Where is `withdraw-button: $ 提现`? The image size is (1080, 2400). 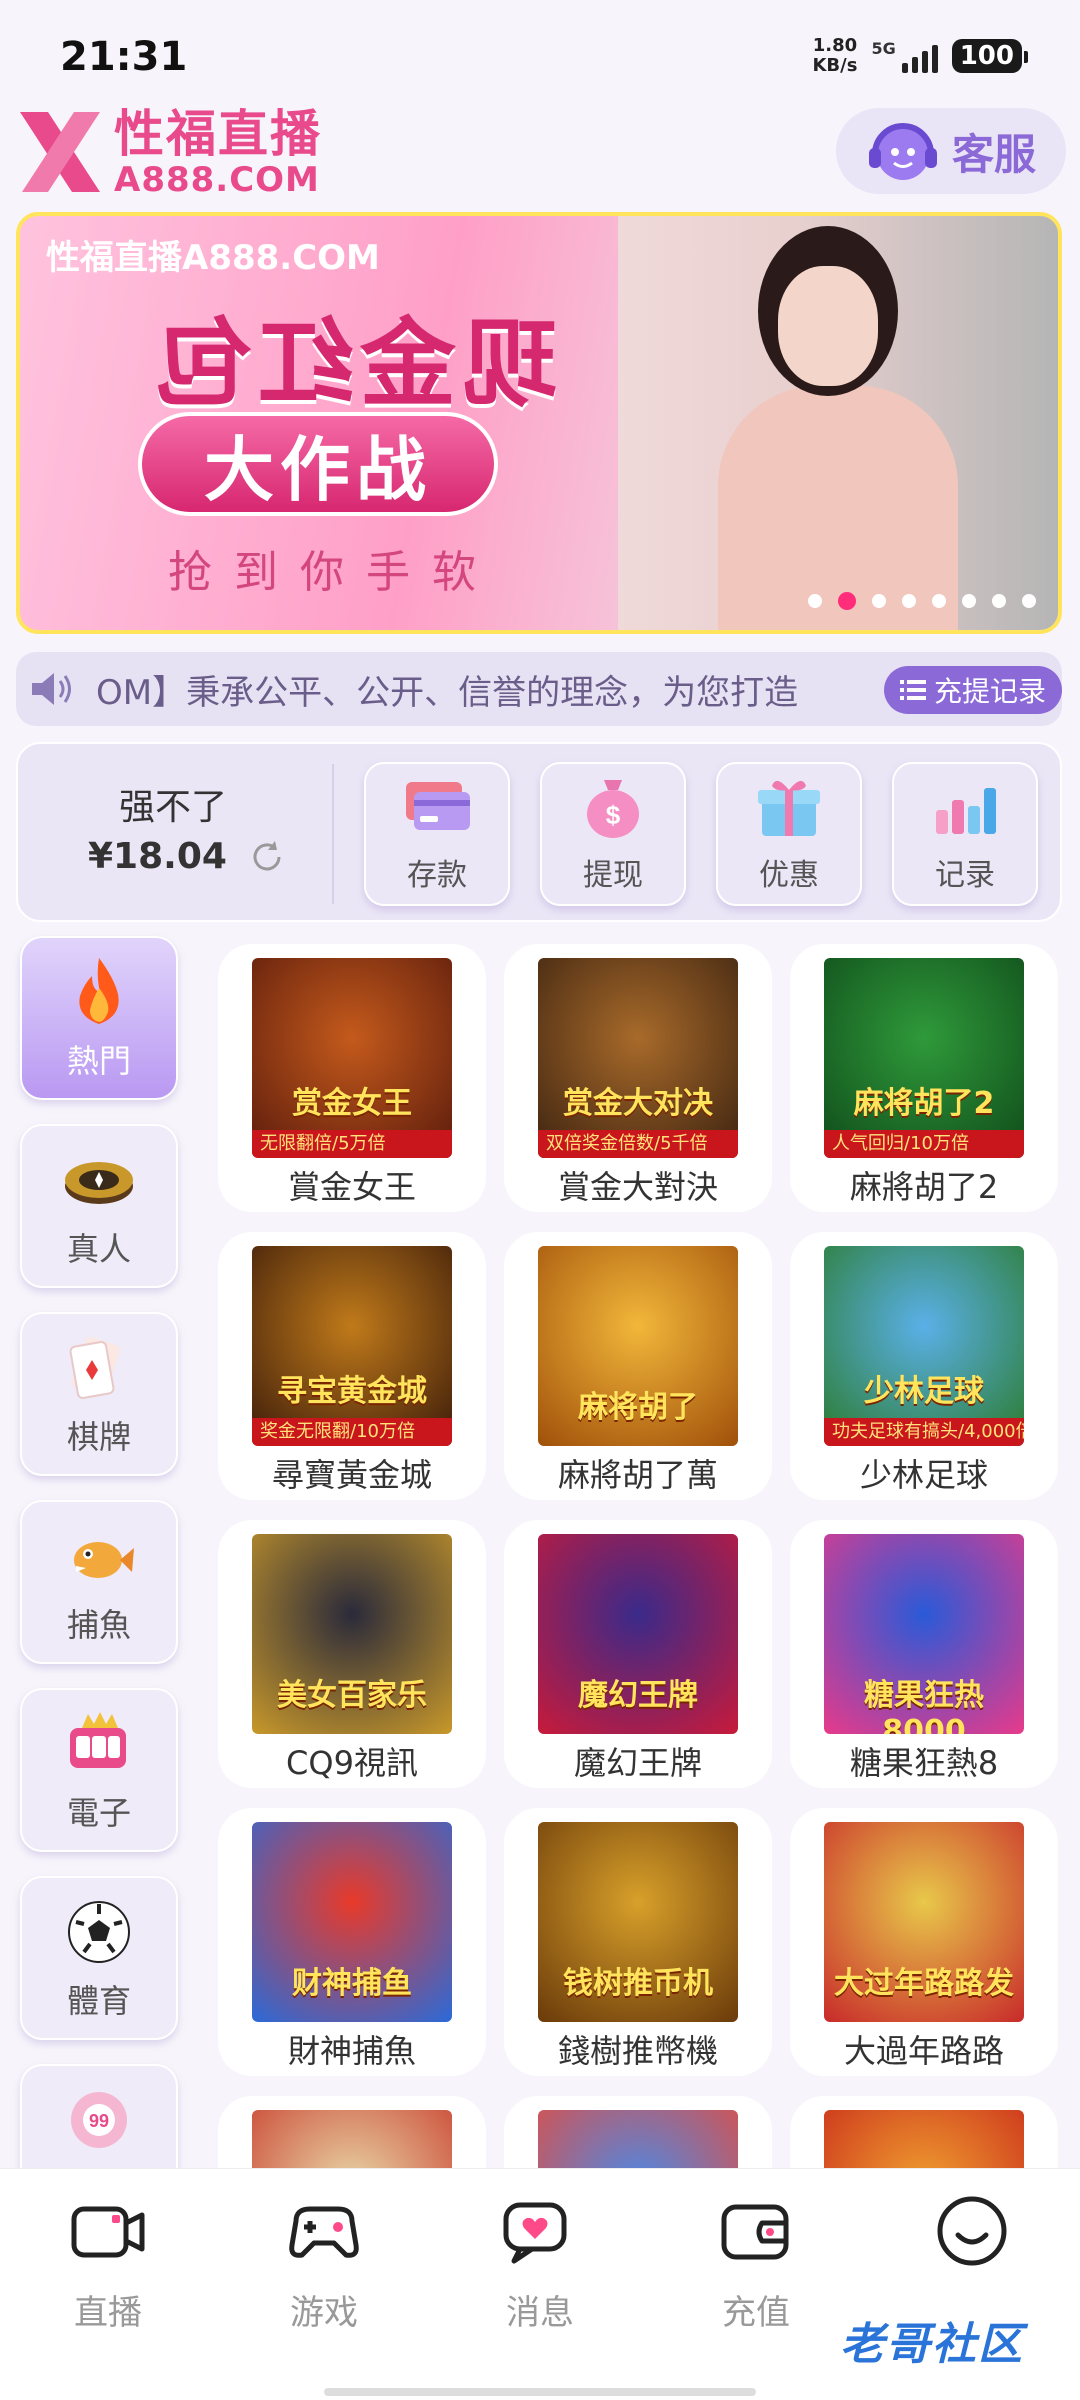 withdraw-button: $ 提现 is located at coordinates (613, 834).